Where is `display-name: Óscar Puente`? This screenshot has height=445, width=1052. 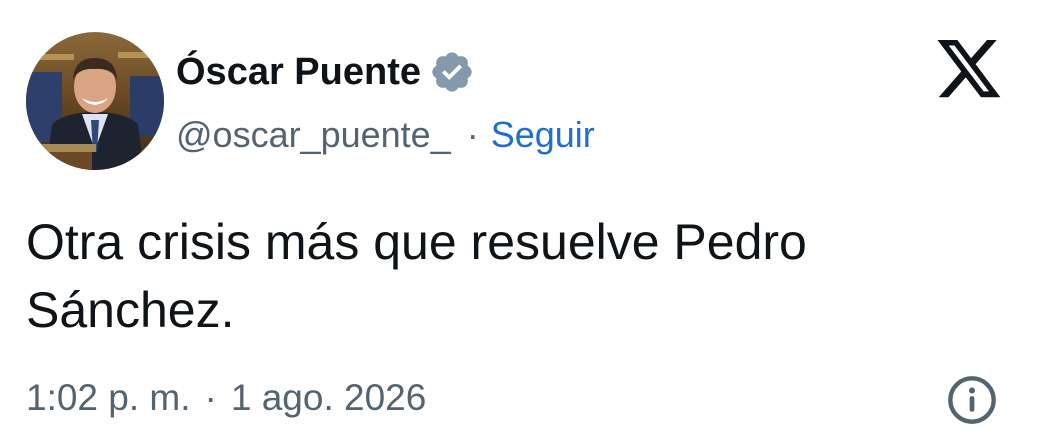
display-name: Óscar Puente is located at coordinates (298, 72).